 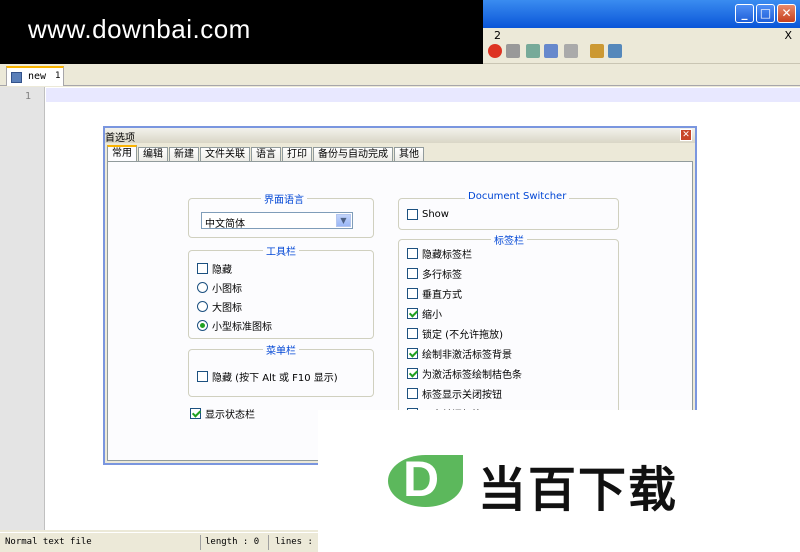 I want to click on menubar-group: 菜单栏 隐藏 (按下 Alt 或 F10 显示), so click(x=281, y=369).